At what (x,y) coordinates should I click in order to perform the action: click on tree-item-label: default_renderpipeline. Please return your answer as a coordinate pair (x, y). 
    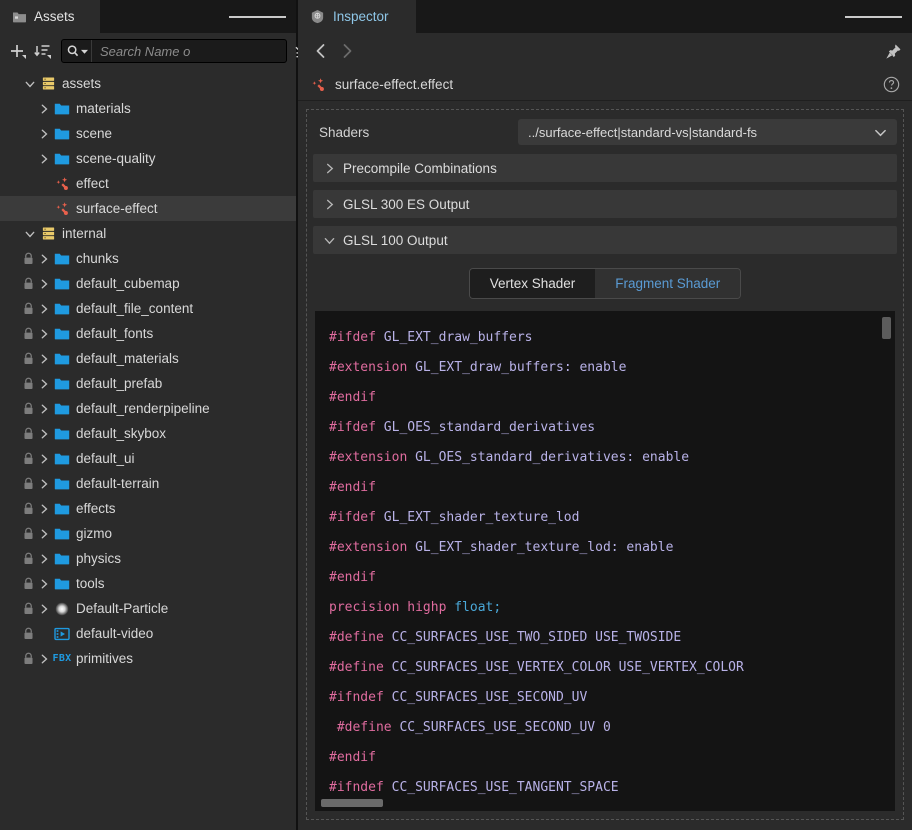
    Looking at the image, I should click on (143, 408).